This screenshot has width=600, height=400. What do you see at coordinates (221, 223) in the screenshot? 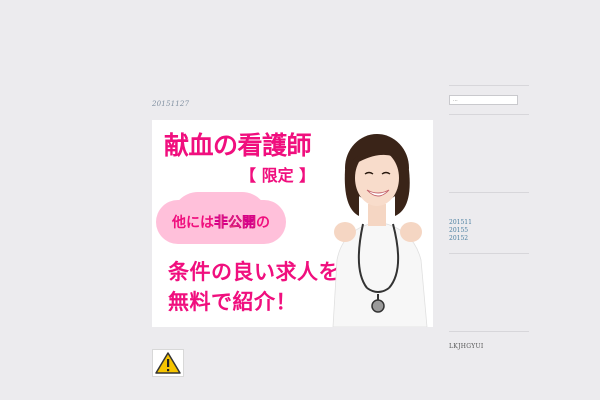
I see `banner-private-text: 他には非公開の` at bounding box center [221, 223].